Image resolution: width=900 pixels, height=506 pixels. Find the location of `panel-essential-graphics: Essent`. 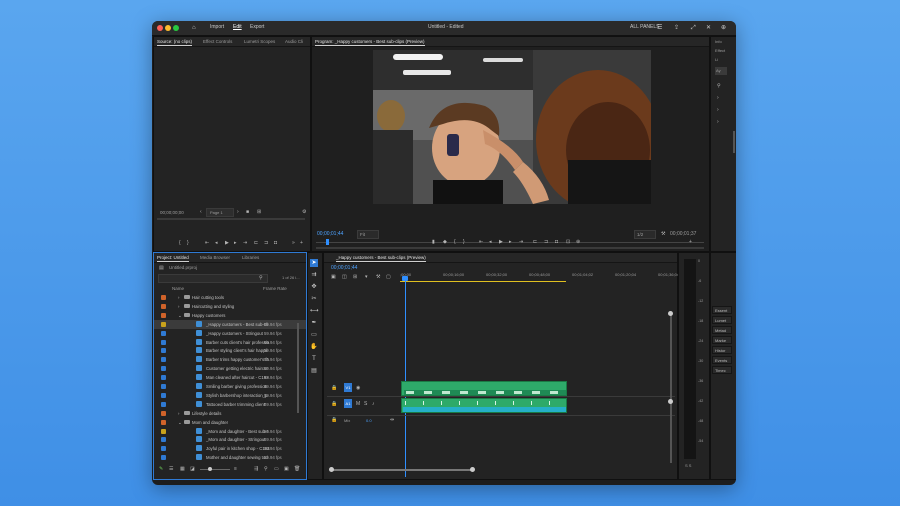

panel-essential-graphics: Essent is located at coordinates (722, 310).